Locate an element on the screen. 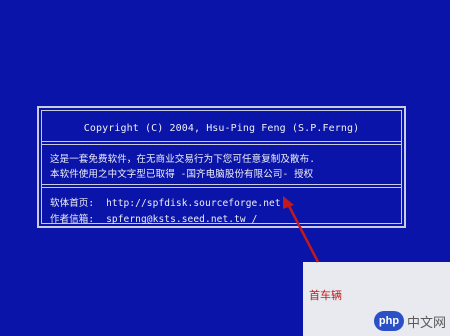 The height and width of the screenshot is (336, 450). homepage-label: 软体首页: is located at coordinates (72, 203).